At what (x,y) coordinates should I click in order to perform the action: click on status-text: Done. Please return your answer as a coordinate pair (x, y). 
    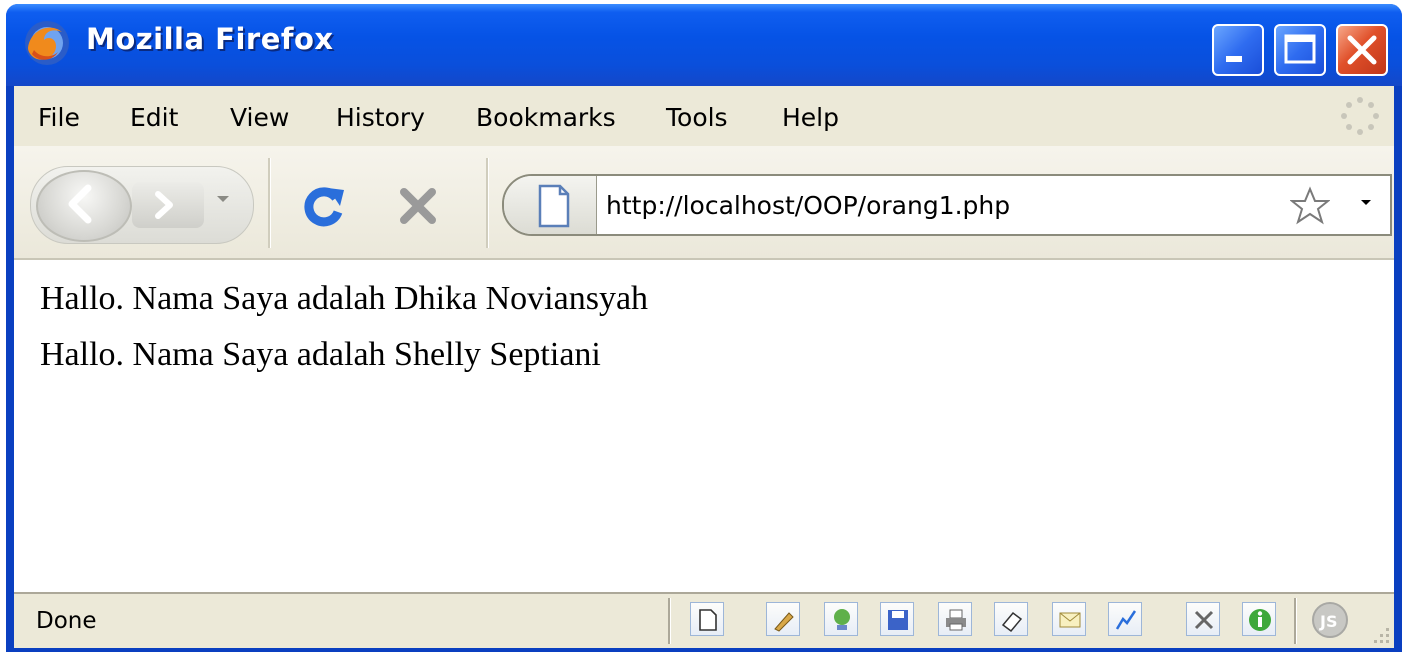
    Looking at the image, I should click on (66, 621).